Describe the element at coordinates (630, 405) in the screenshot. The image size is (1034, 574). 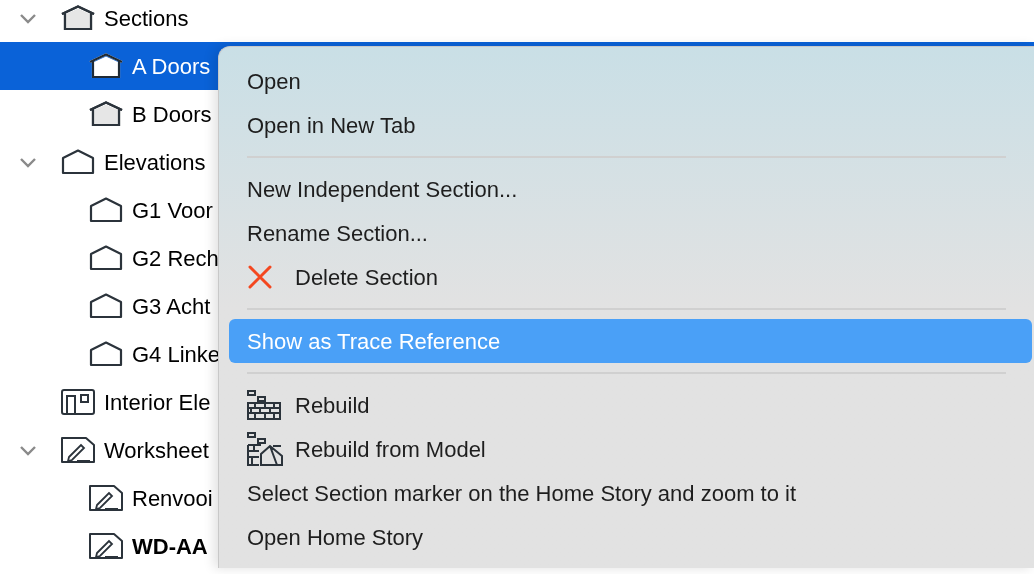
I see `menu-item: Rebuild` at that location.